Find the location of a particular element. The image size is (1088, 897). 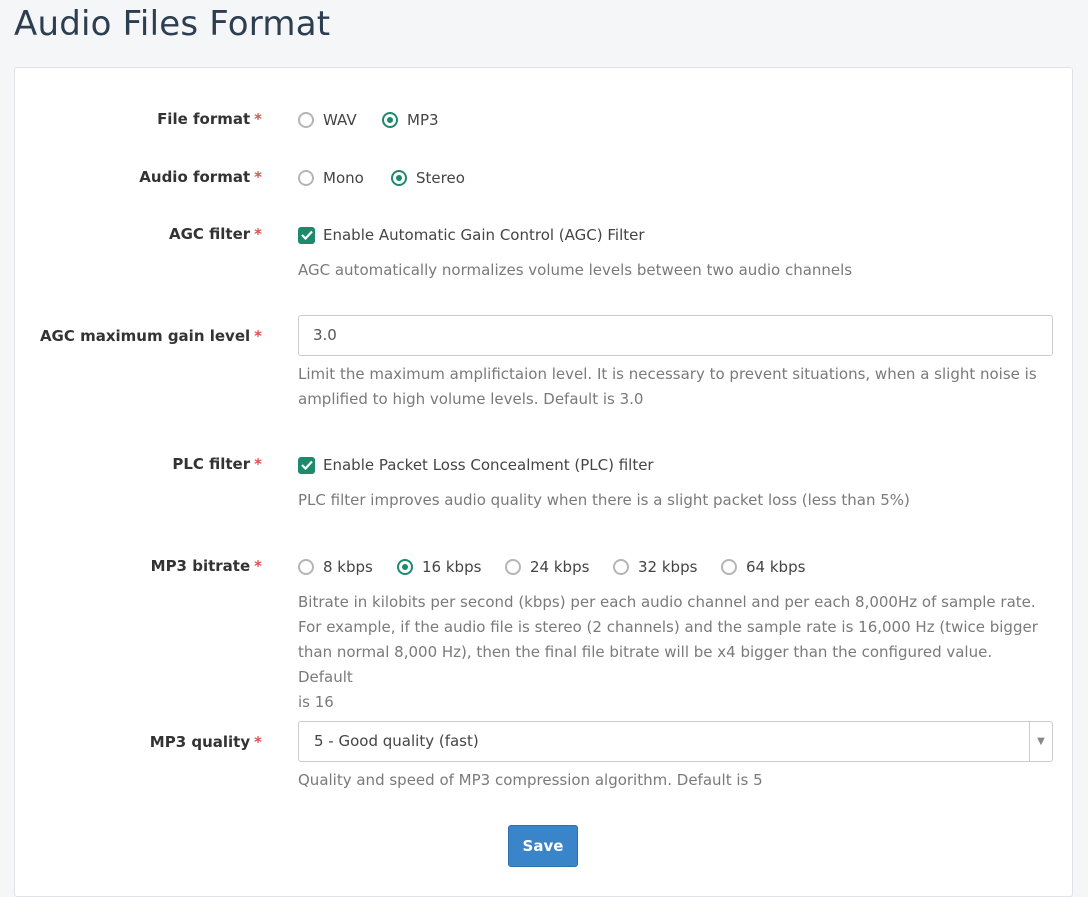

agc-gain-input: 3.0 is located at coordinates (675, 335).